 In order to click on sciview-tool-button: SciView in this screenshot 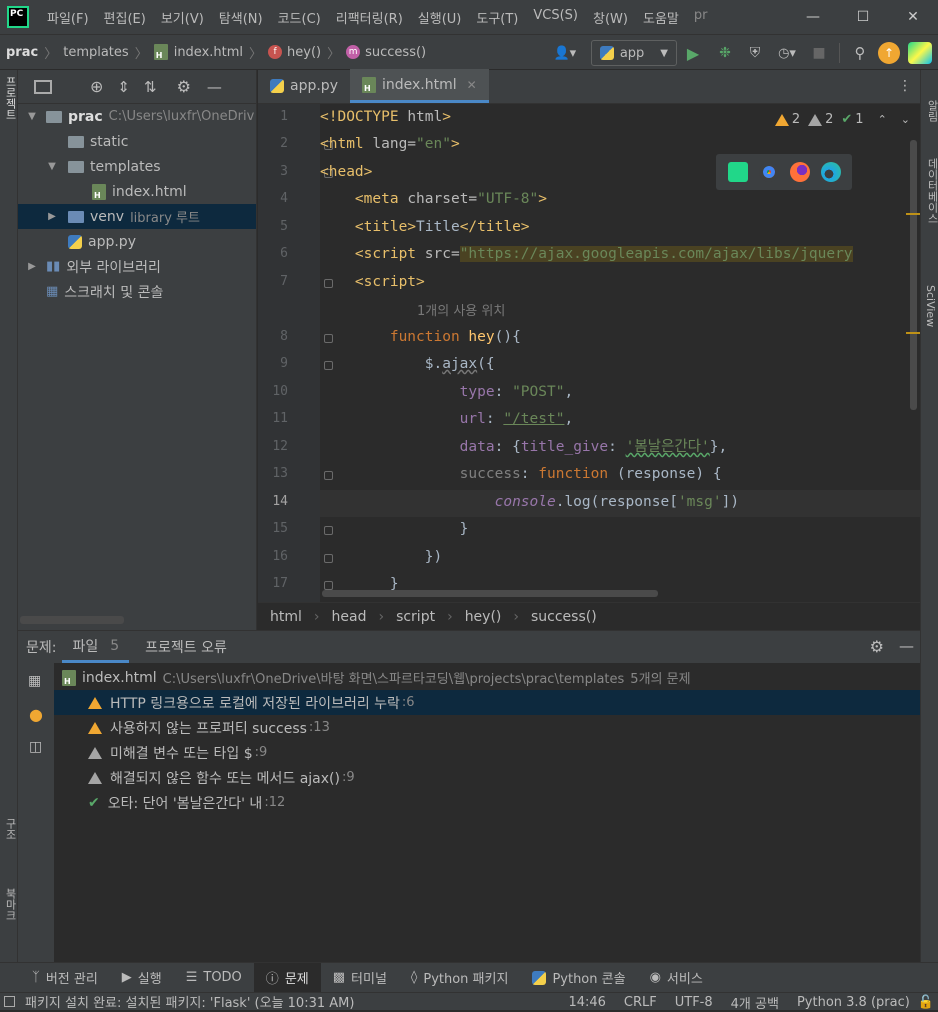, I will do `click(930, 306)`.